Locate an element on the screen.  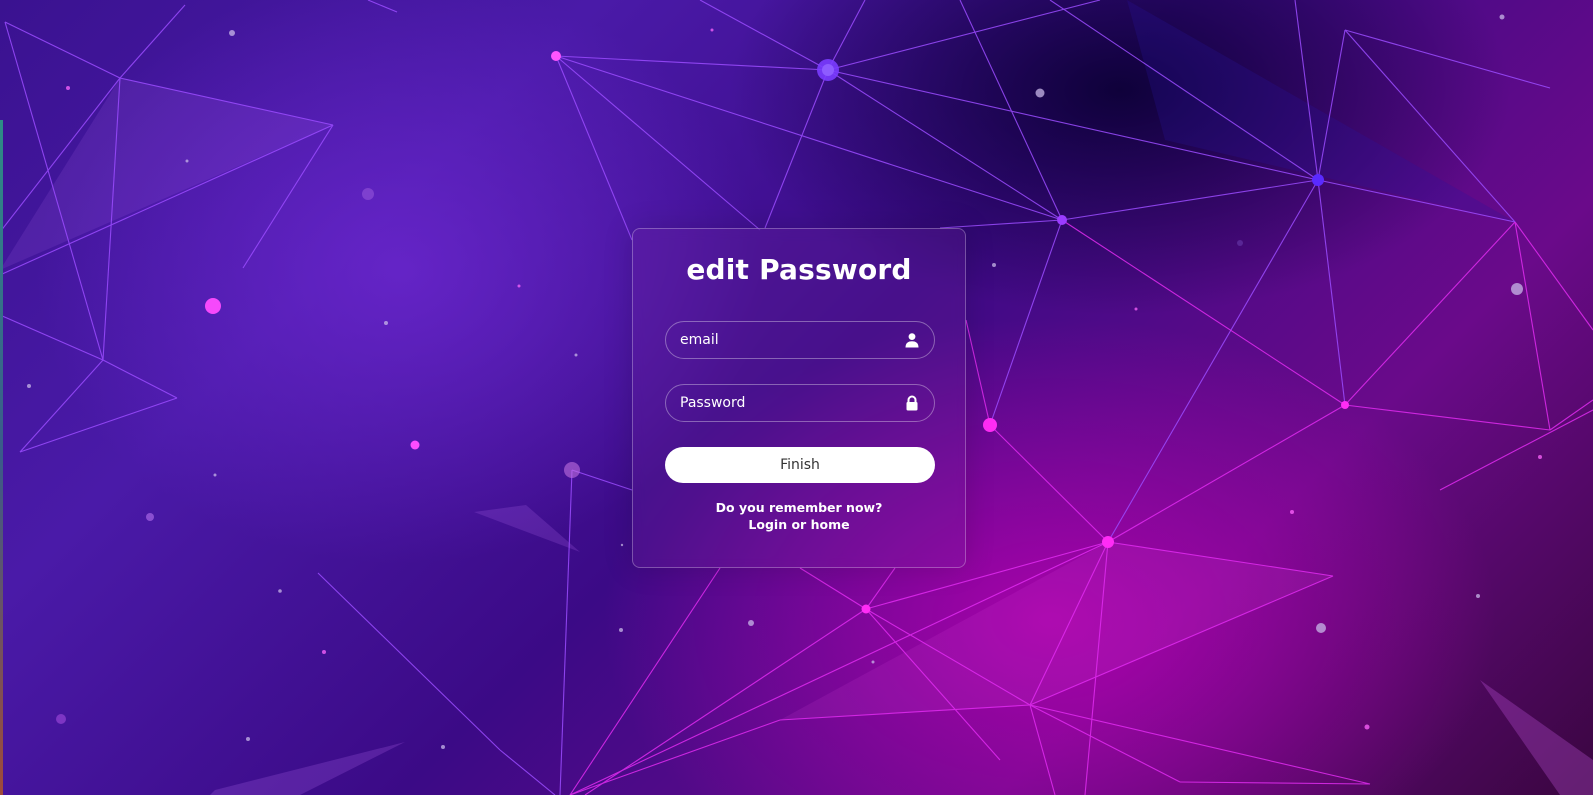
login-link: Login is located at coordinates (767, 524).